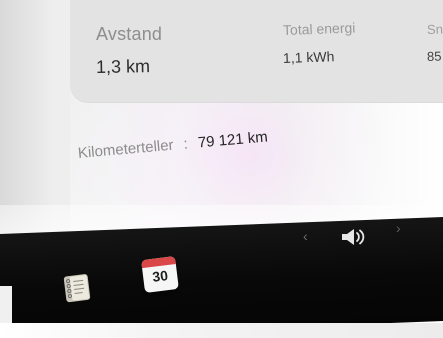  I want to click on distance-value: 1,3 km, so click(123, 66).